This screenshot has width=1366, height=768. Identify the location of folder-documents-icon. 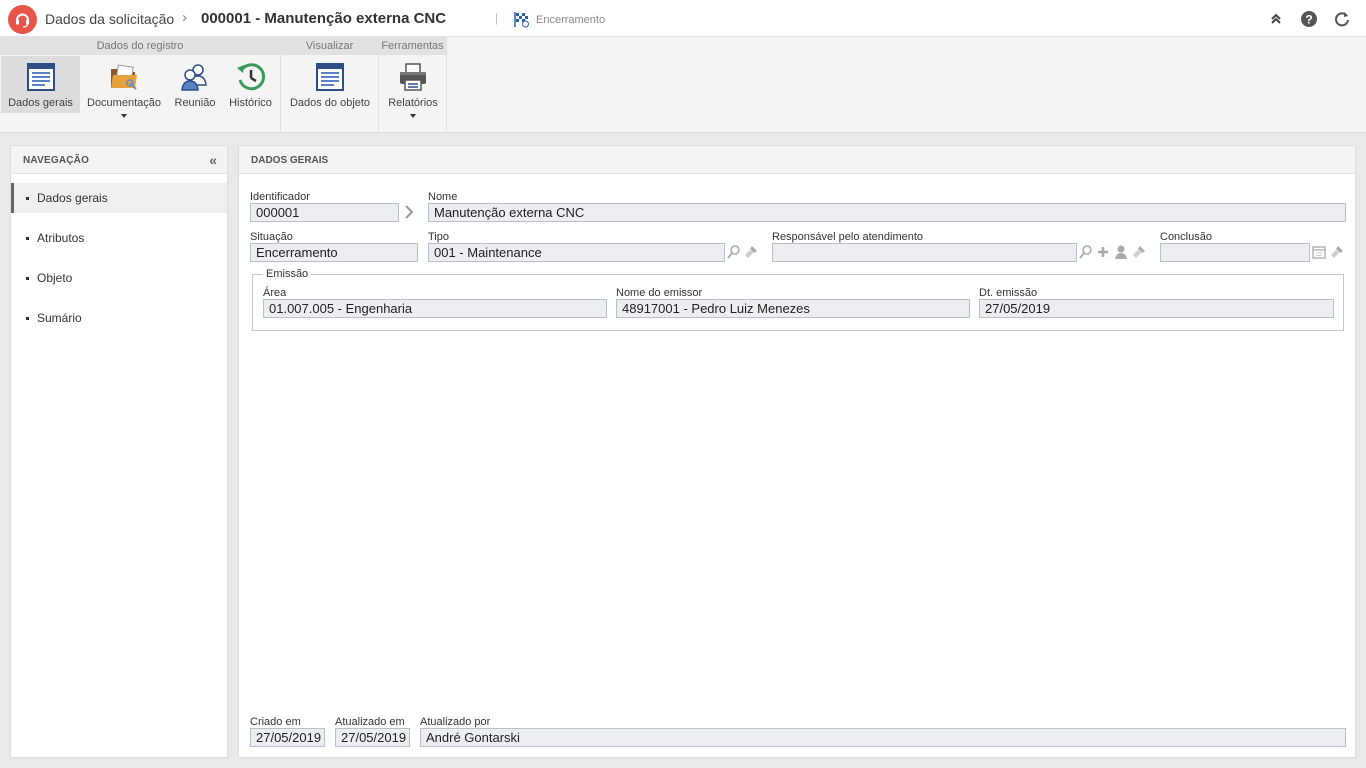
(124, 77).